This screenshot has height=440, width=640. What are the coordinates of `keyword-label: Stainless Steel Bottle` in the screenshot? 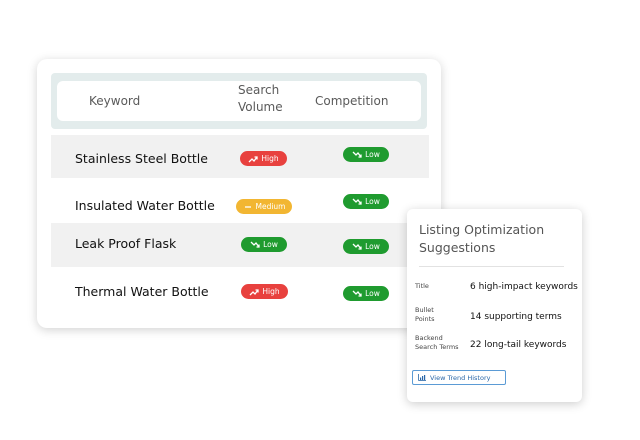 It's located at (141, 158).